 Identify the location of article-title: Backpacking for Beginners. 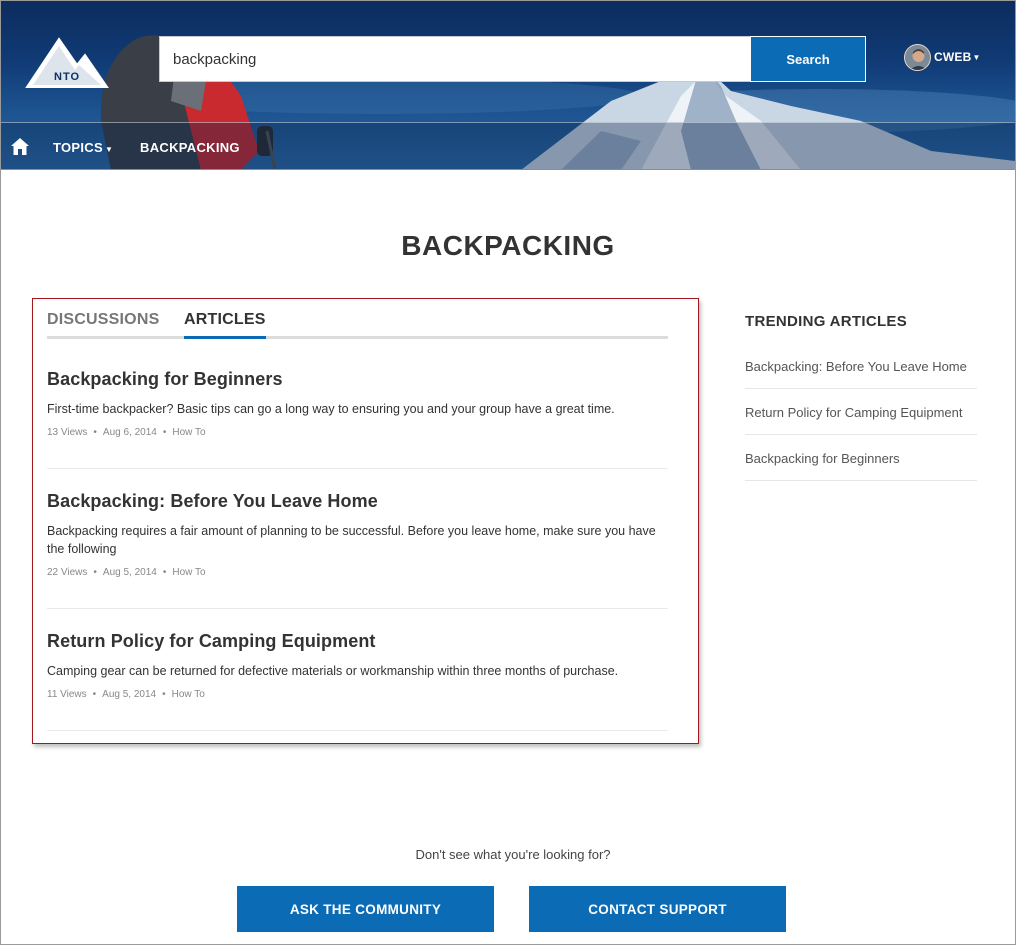
(357, 379).